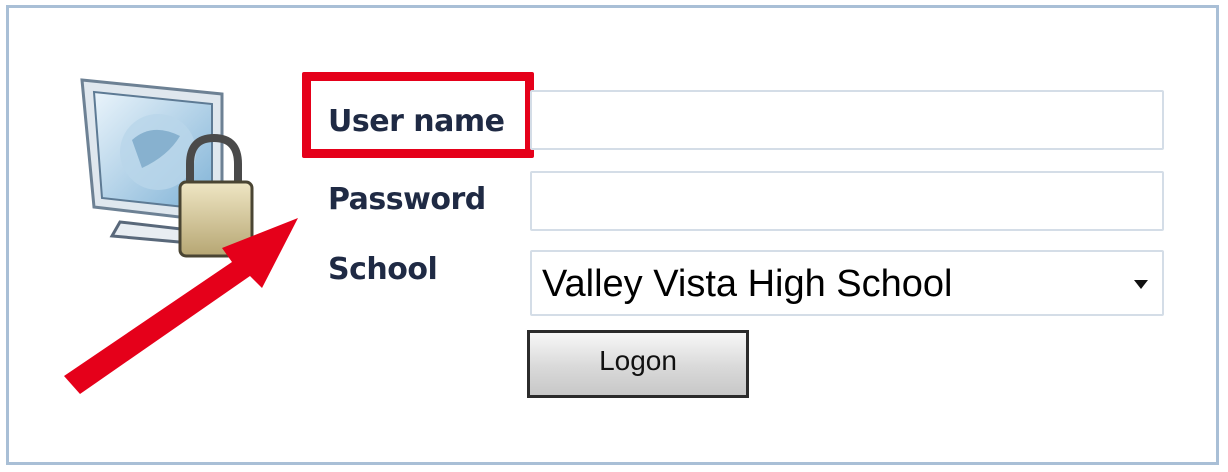 This screenshot has height=472, width=1228. I want to click on username-label-highlight, so click(418, 115).